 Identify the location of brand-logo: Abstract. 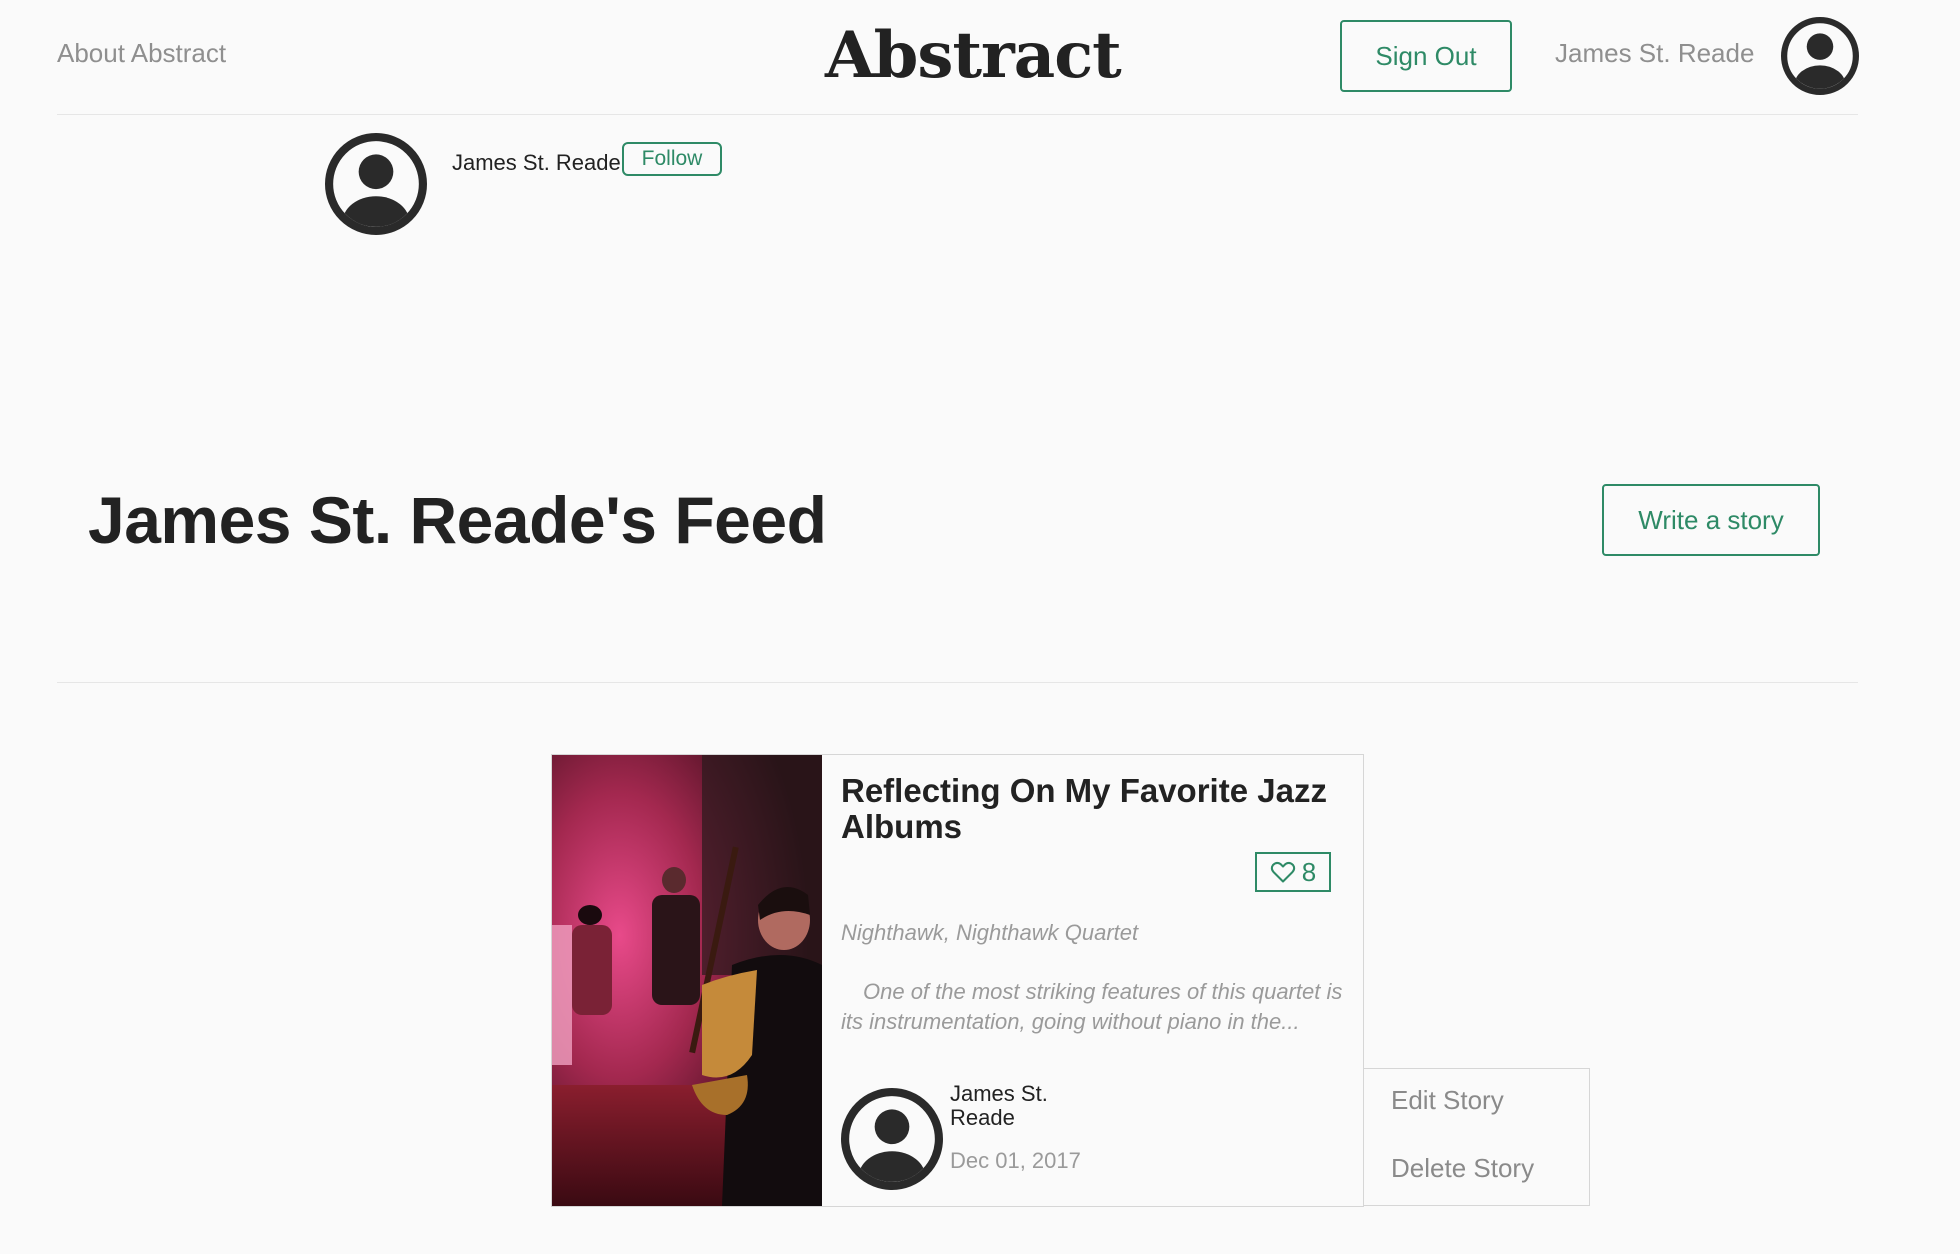
(973, 55).